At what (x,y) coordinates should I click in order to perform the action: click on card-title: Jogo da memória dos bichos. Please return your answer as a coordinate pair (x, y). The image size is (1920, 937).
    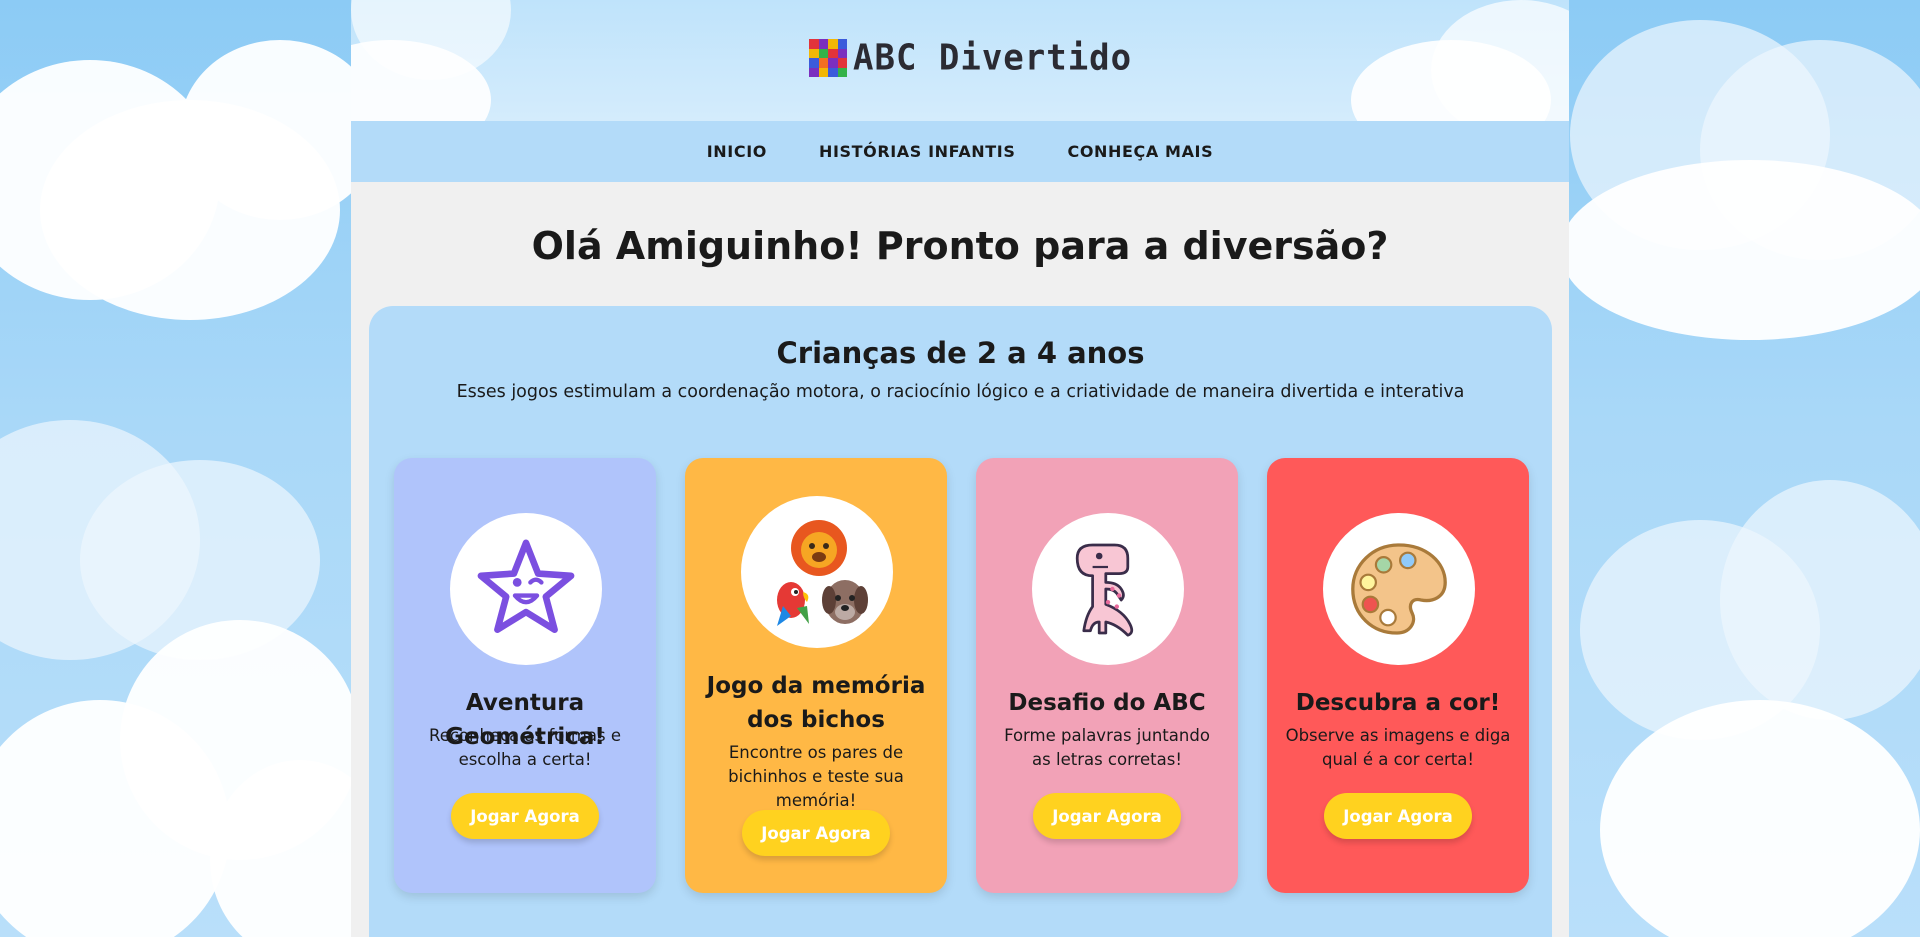
    Looking at the image, I should click on (816, 703).